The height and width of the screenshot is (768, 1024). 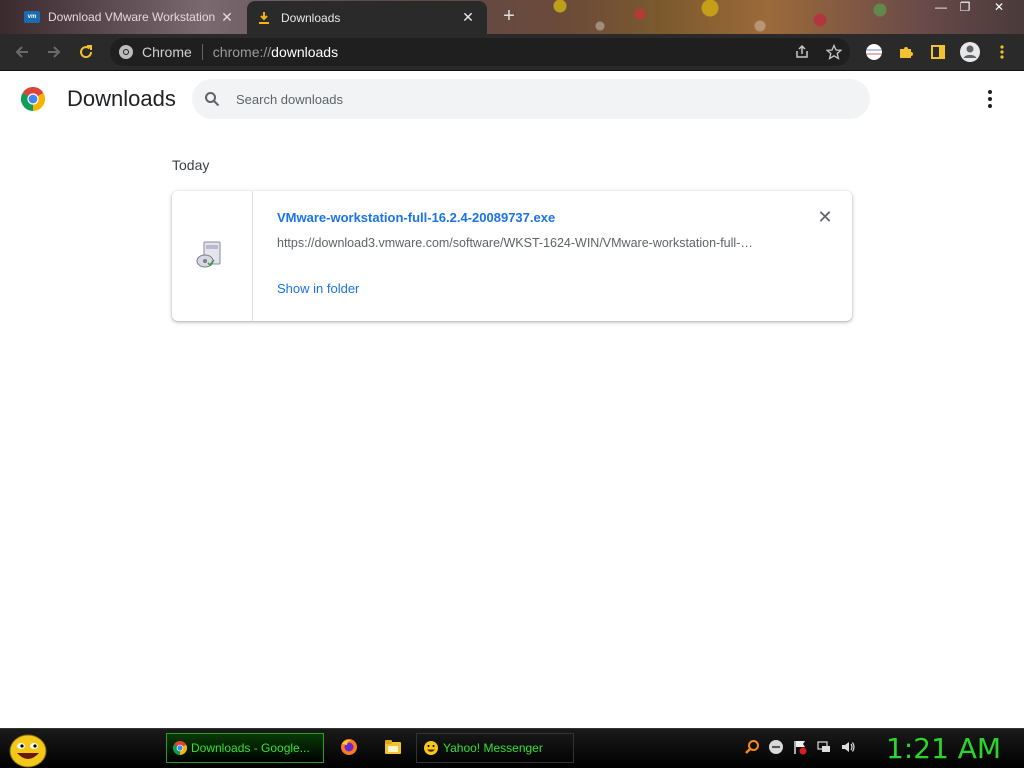 I want to click on avatar-icon, so click(x=970, y=52).